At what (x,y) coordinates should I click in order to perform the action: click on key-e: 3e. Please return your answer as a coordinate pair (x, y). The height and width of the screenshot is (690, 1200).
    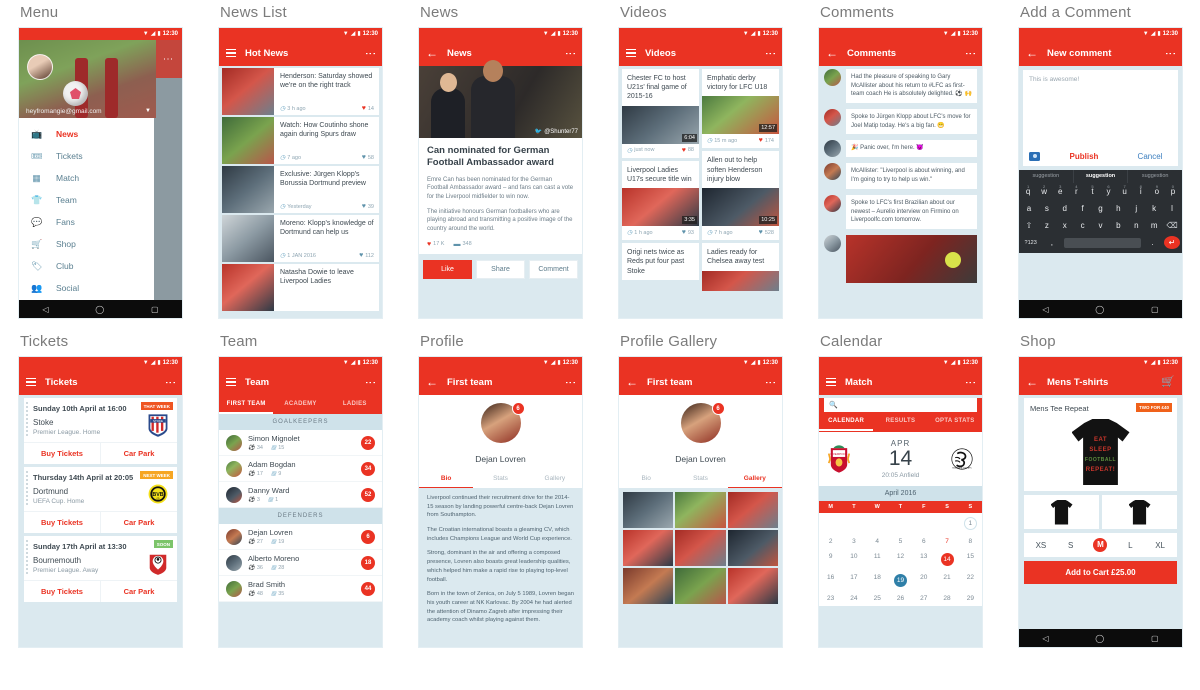
    Looking at the image, I should click on (1060, 191).